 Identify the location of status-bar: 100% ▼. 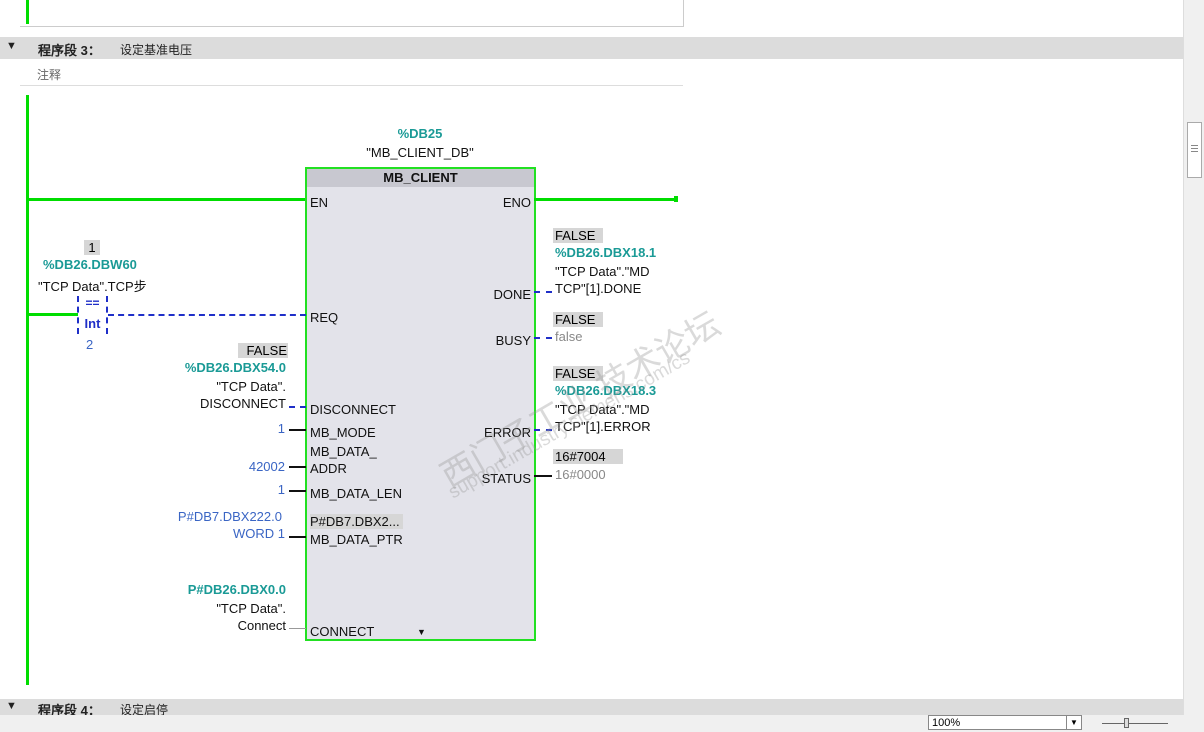
(602, 723).